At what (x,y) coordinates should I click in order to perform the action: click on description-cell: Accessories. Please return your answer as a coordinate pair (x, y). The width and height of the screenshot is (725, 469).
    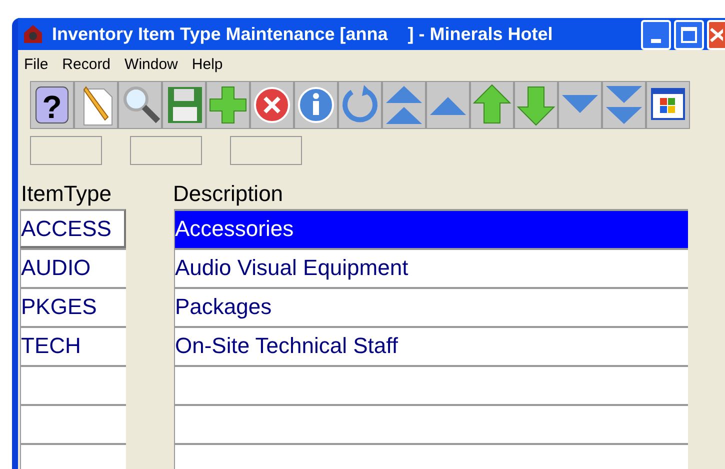
    Looking at the image, I should click on (431, 228).